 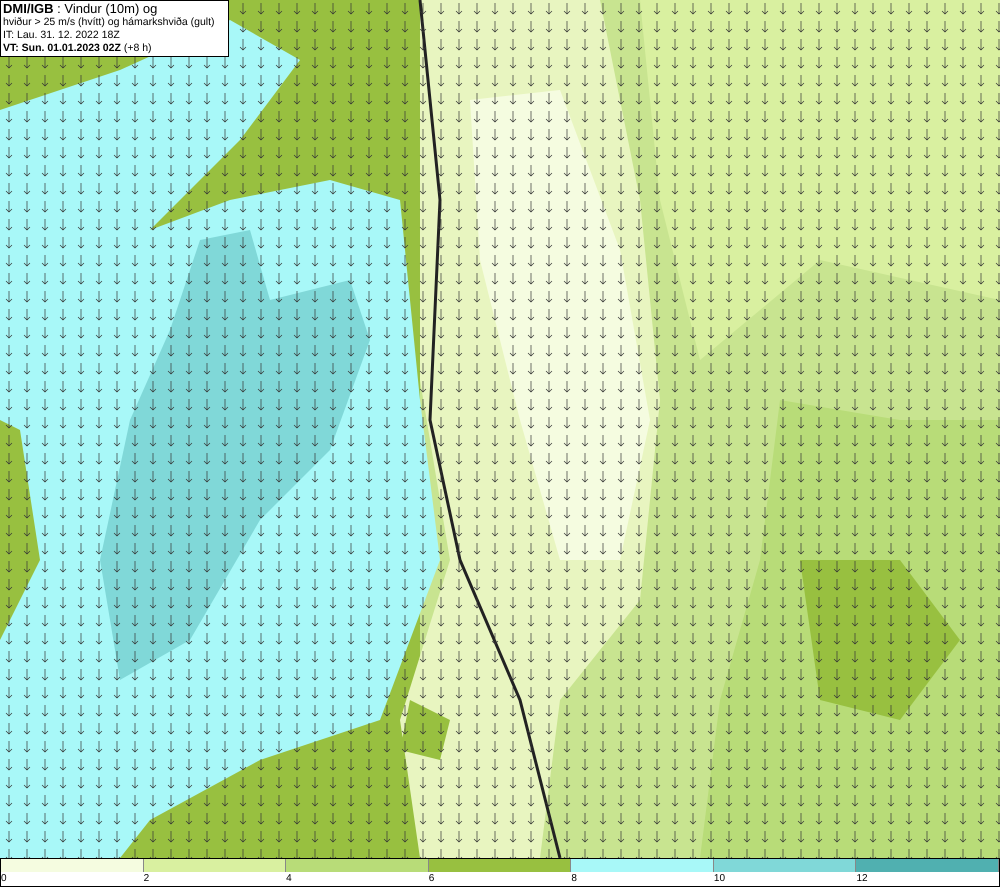 What do you see at coordinates (720, 879) in the screenshot?
I see `legend-label: 10` at bounding box center [720, 879].